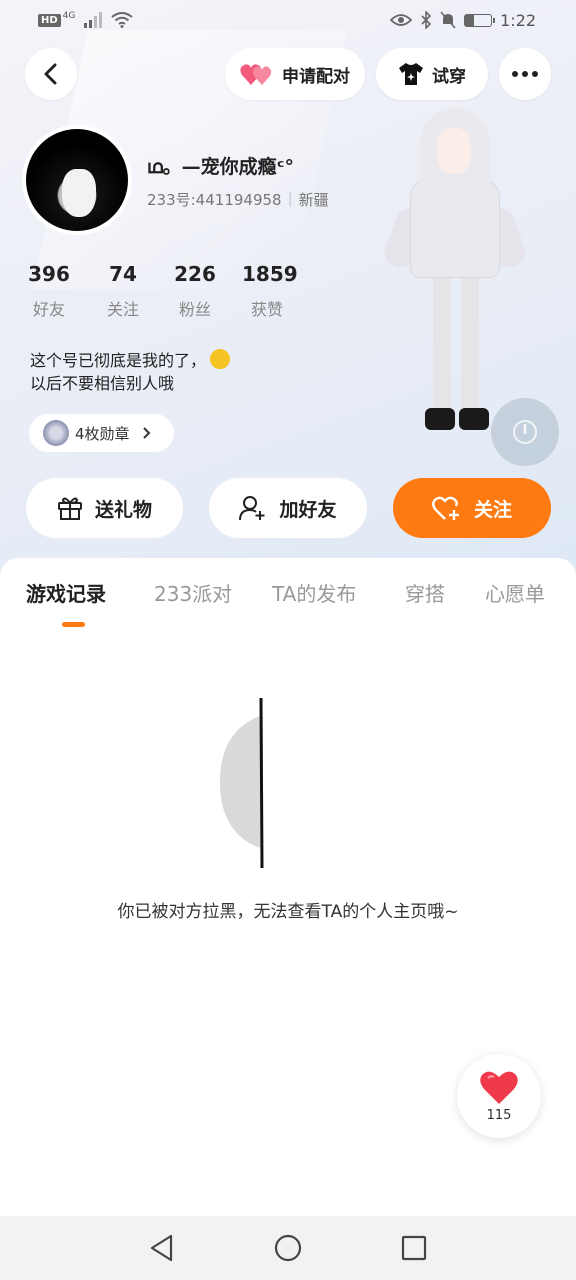  Describe the element at coordinates (102, 383) in the screenshot. I see `bio-line: 以后不要相信别人哦` at that location.